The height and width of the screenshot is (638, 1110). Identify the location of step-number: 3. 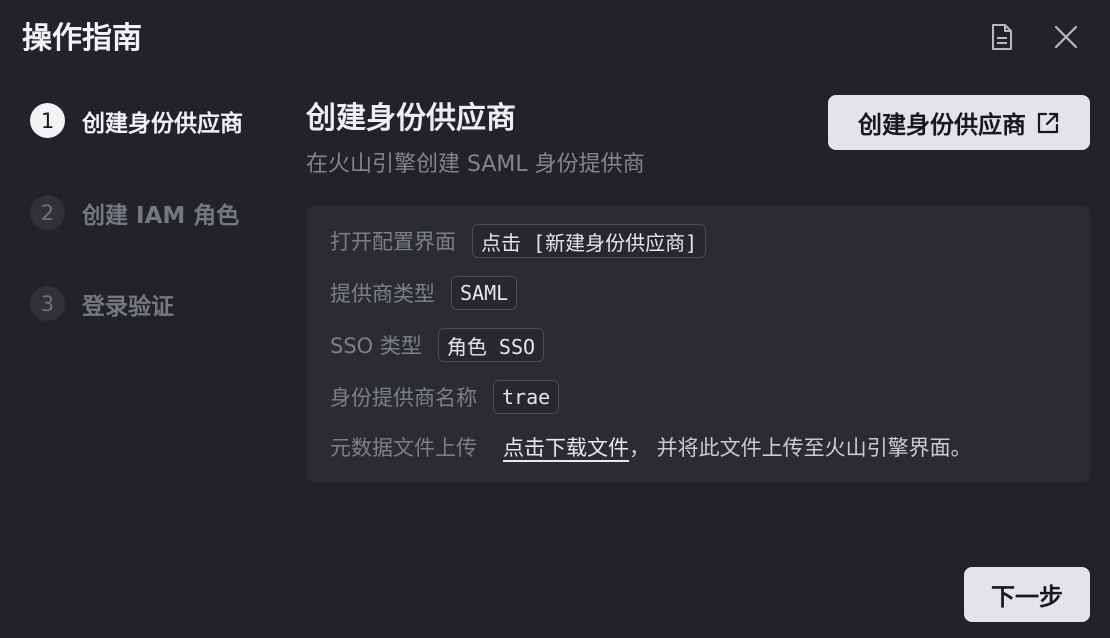
(47, 303).